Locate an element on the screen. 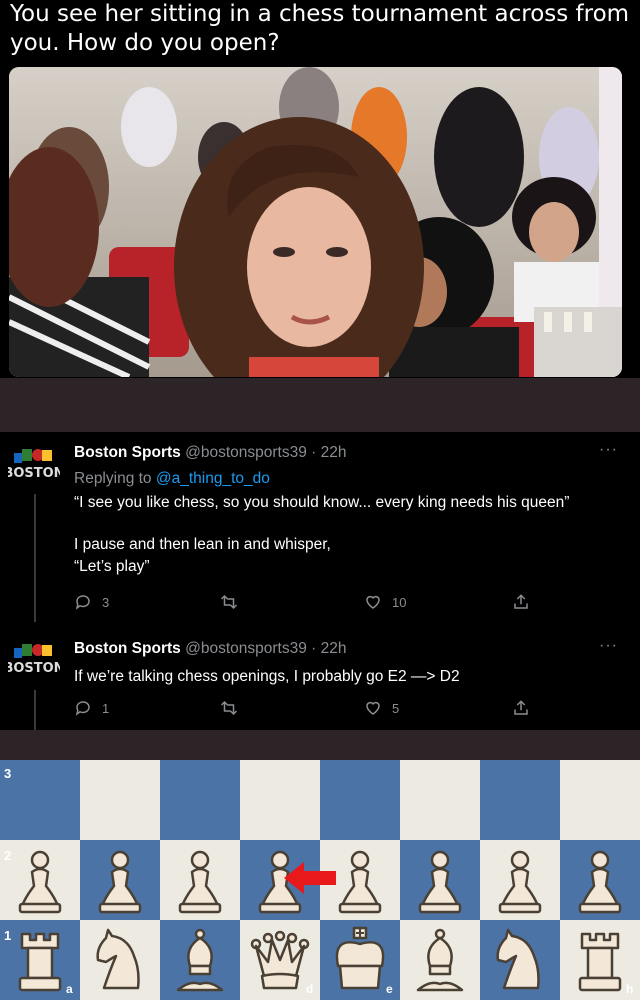 This screenshot has height=1000, width=640. white-king-icon is located at coordinates (360, 961).